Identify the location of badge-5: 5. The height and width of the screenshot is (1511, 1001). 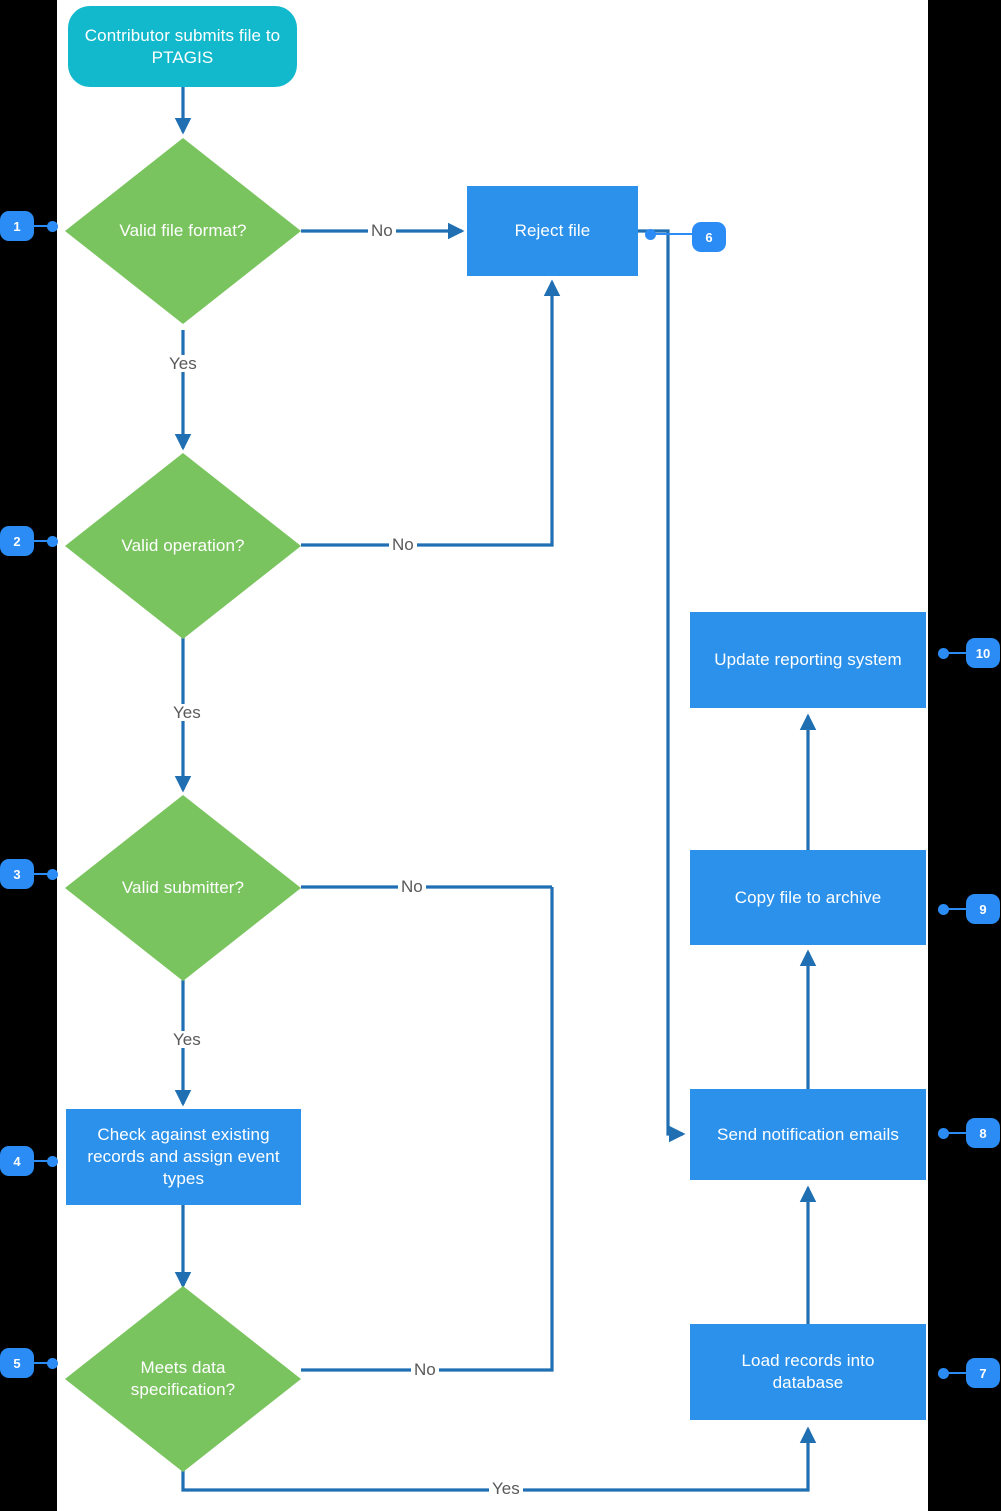
(17, 1363).